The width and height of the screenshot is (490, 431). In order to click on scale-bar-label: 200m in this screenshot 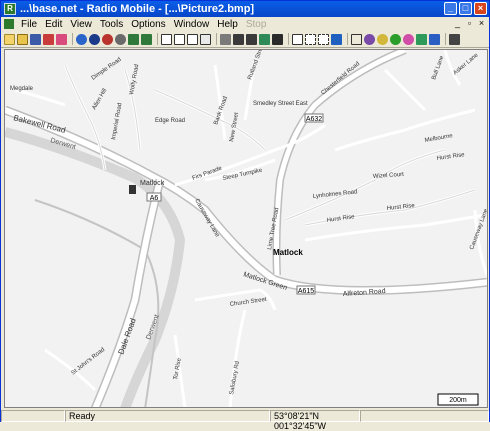, I will do `click(458, 400)`.